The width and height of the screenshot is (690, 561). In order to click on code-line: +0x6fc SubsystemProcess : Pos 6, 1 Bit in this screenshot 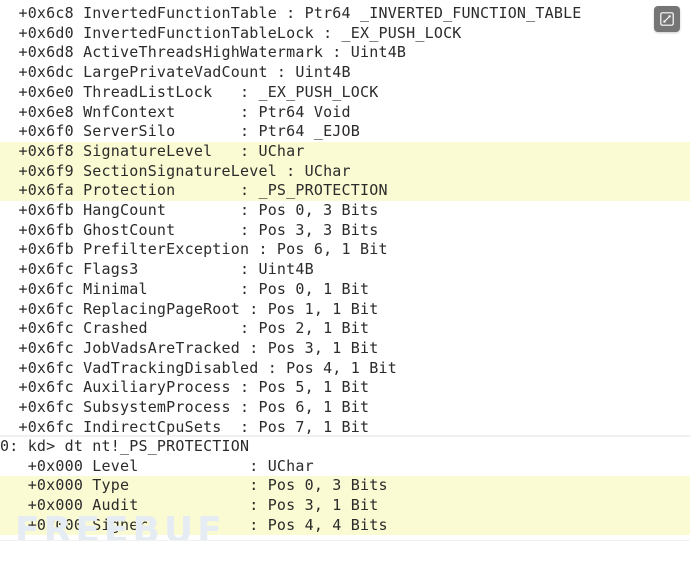, I will do `click(185, 407)`.